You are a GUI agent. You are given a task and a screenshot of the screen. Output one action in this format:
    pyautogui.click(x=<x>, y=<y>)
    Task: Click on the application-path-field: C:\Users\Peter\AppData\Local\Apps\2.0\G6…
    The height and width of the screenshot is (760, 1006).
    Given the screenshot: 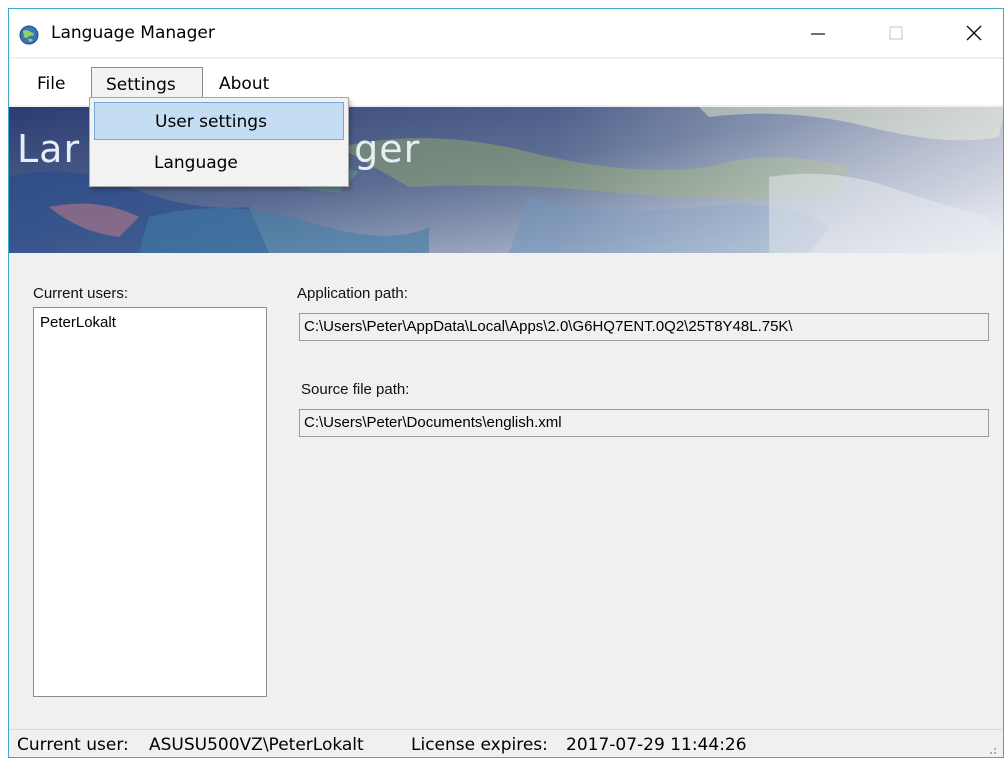 What is the action you would take?
    pyautogui.click(x=644, y=327)
    